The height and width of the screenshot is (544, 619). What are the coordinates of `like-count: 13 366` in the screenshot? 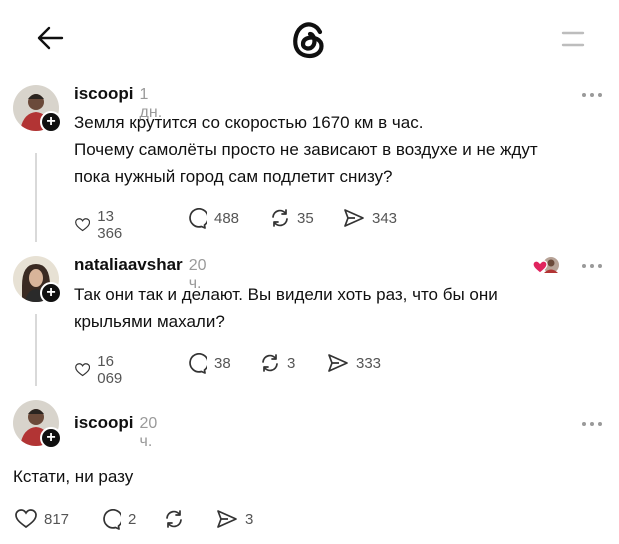 It's located at (110, 225).